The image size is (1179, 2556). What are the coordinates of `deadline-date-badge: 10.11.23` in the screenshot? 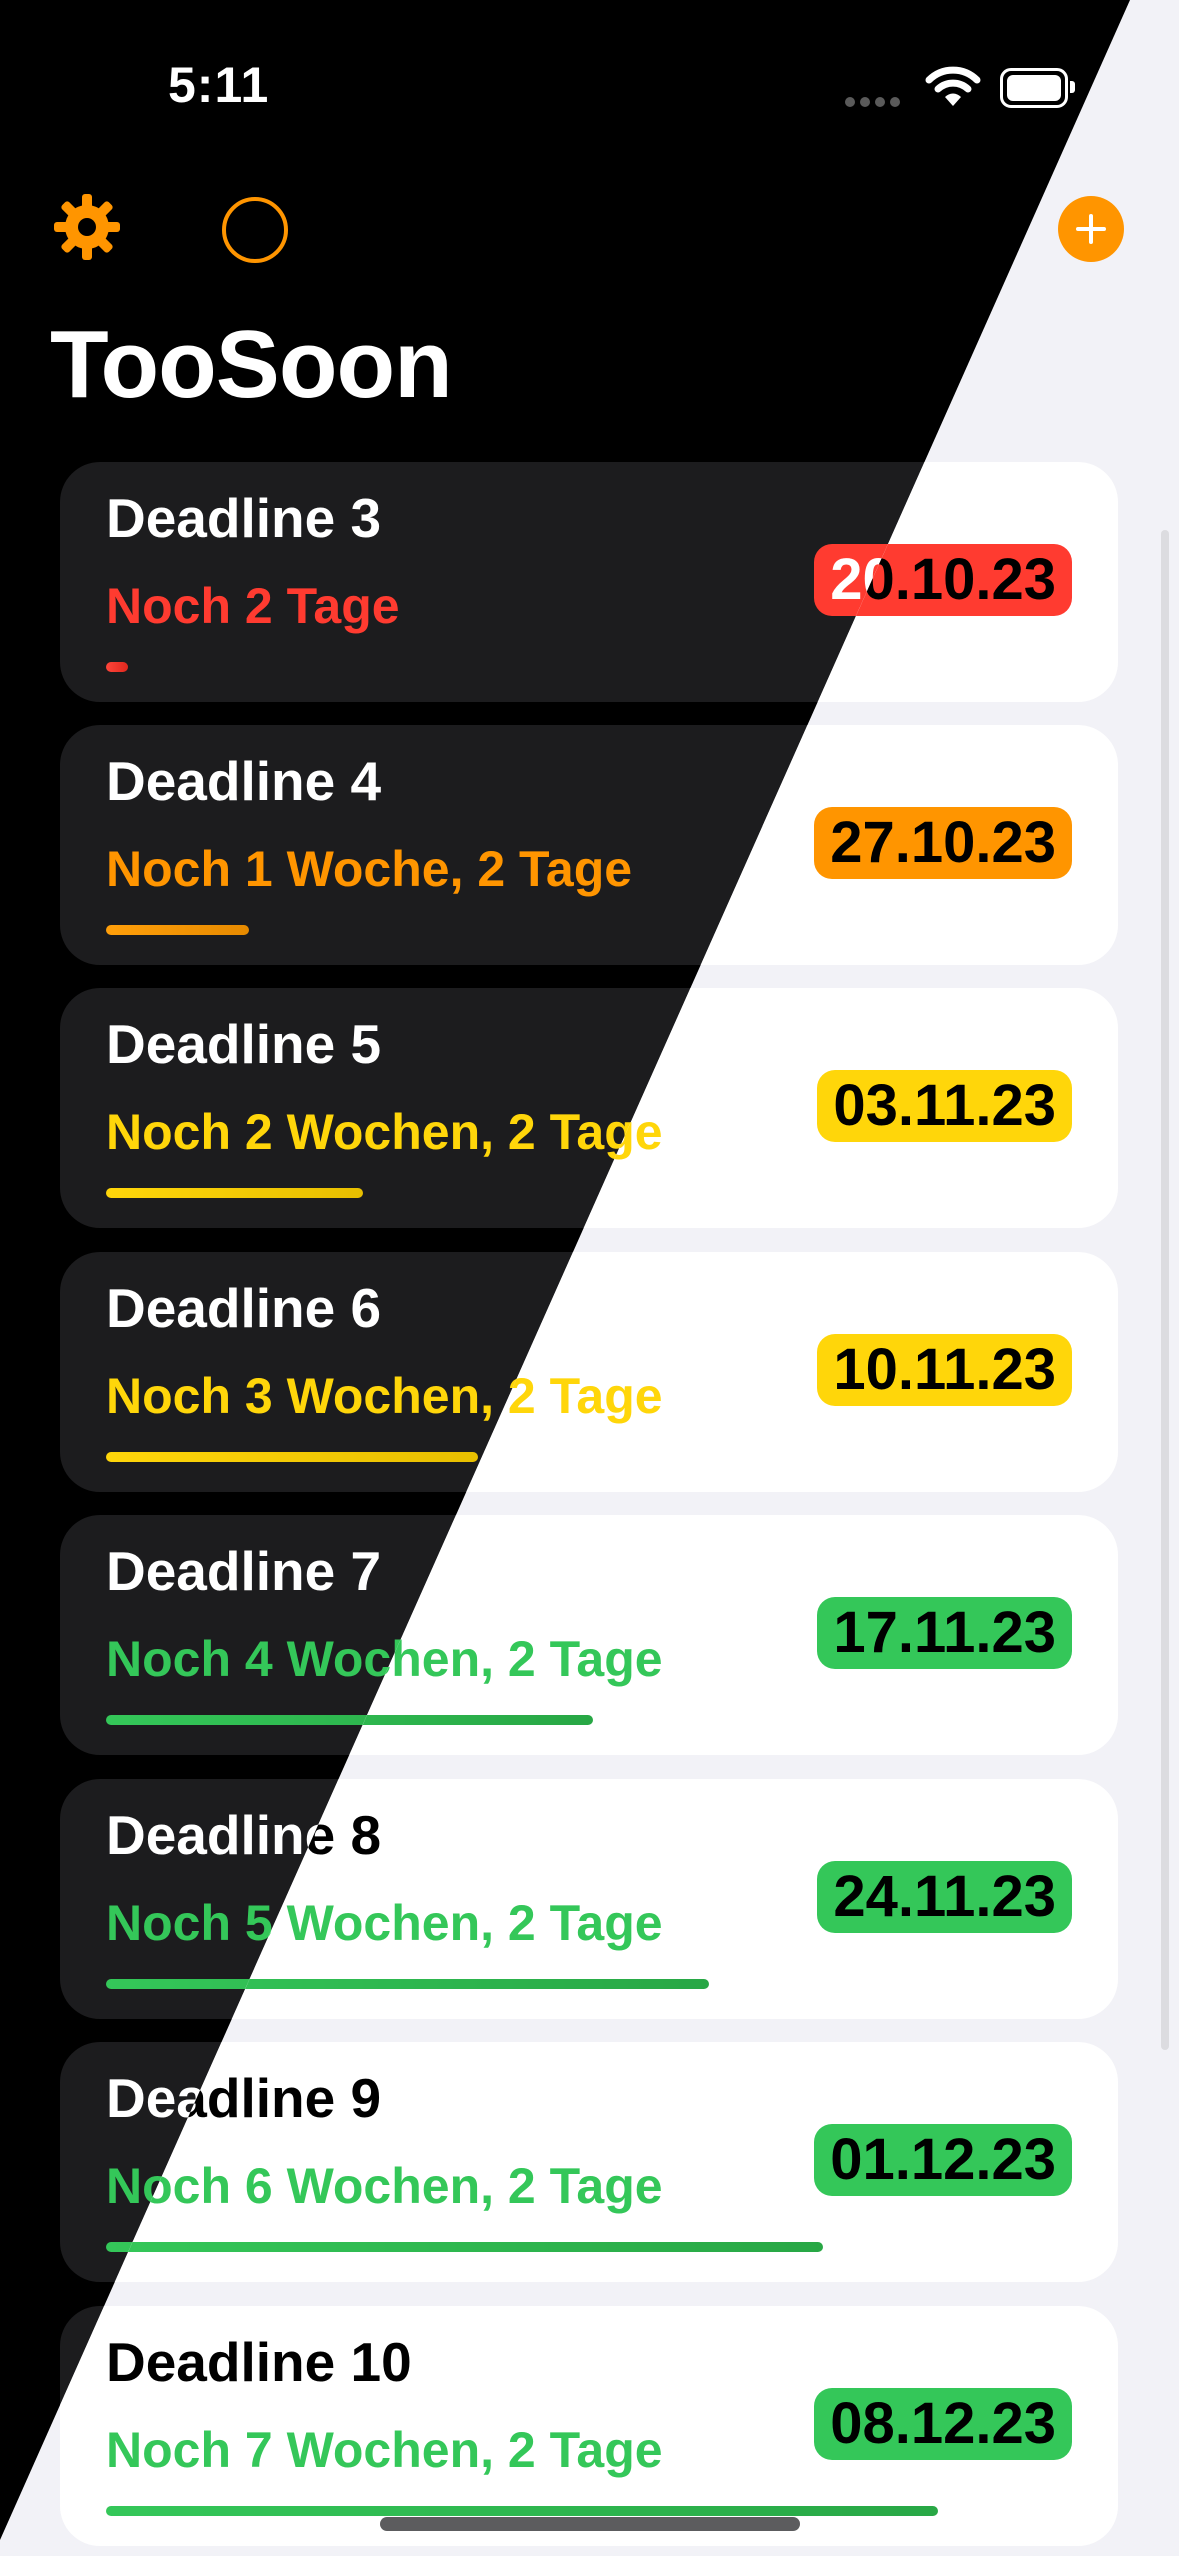 It's located at (944, 1370).